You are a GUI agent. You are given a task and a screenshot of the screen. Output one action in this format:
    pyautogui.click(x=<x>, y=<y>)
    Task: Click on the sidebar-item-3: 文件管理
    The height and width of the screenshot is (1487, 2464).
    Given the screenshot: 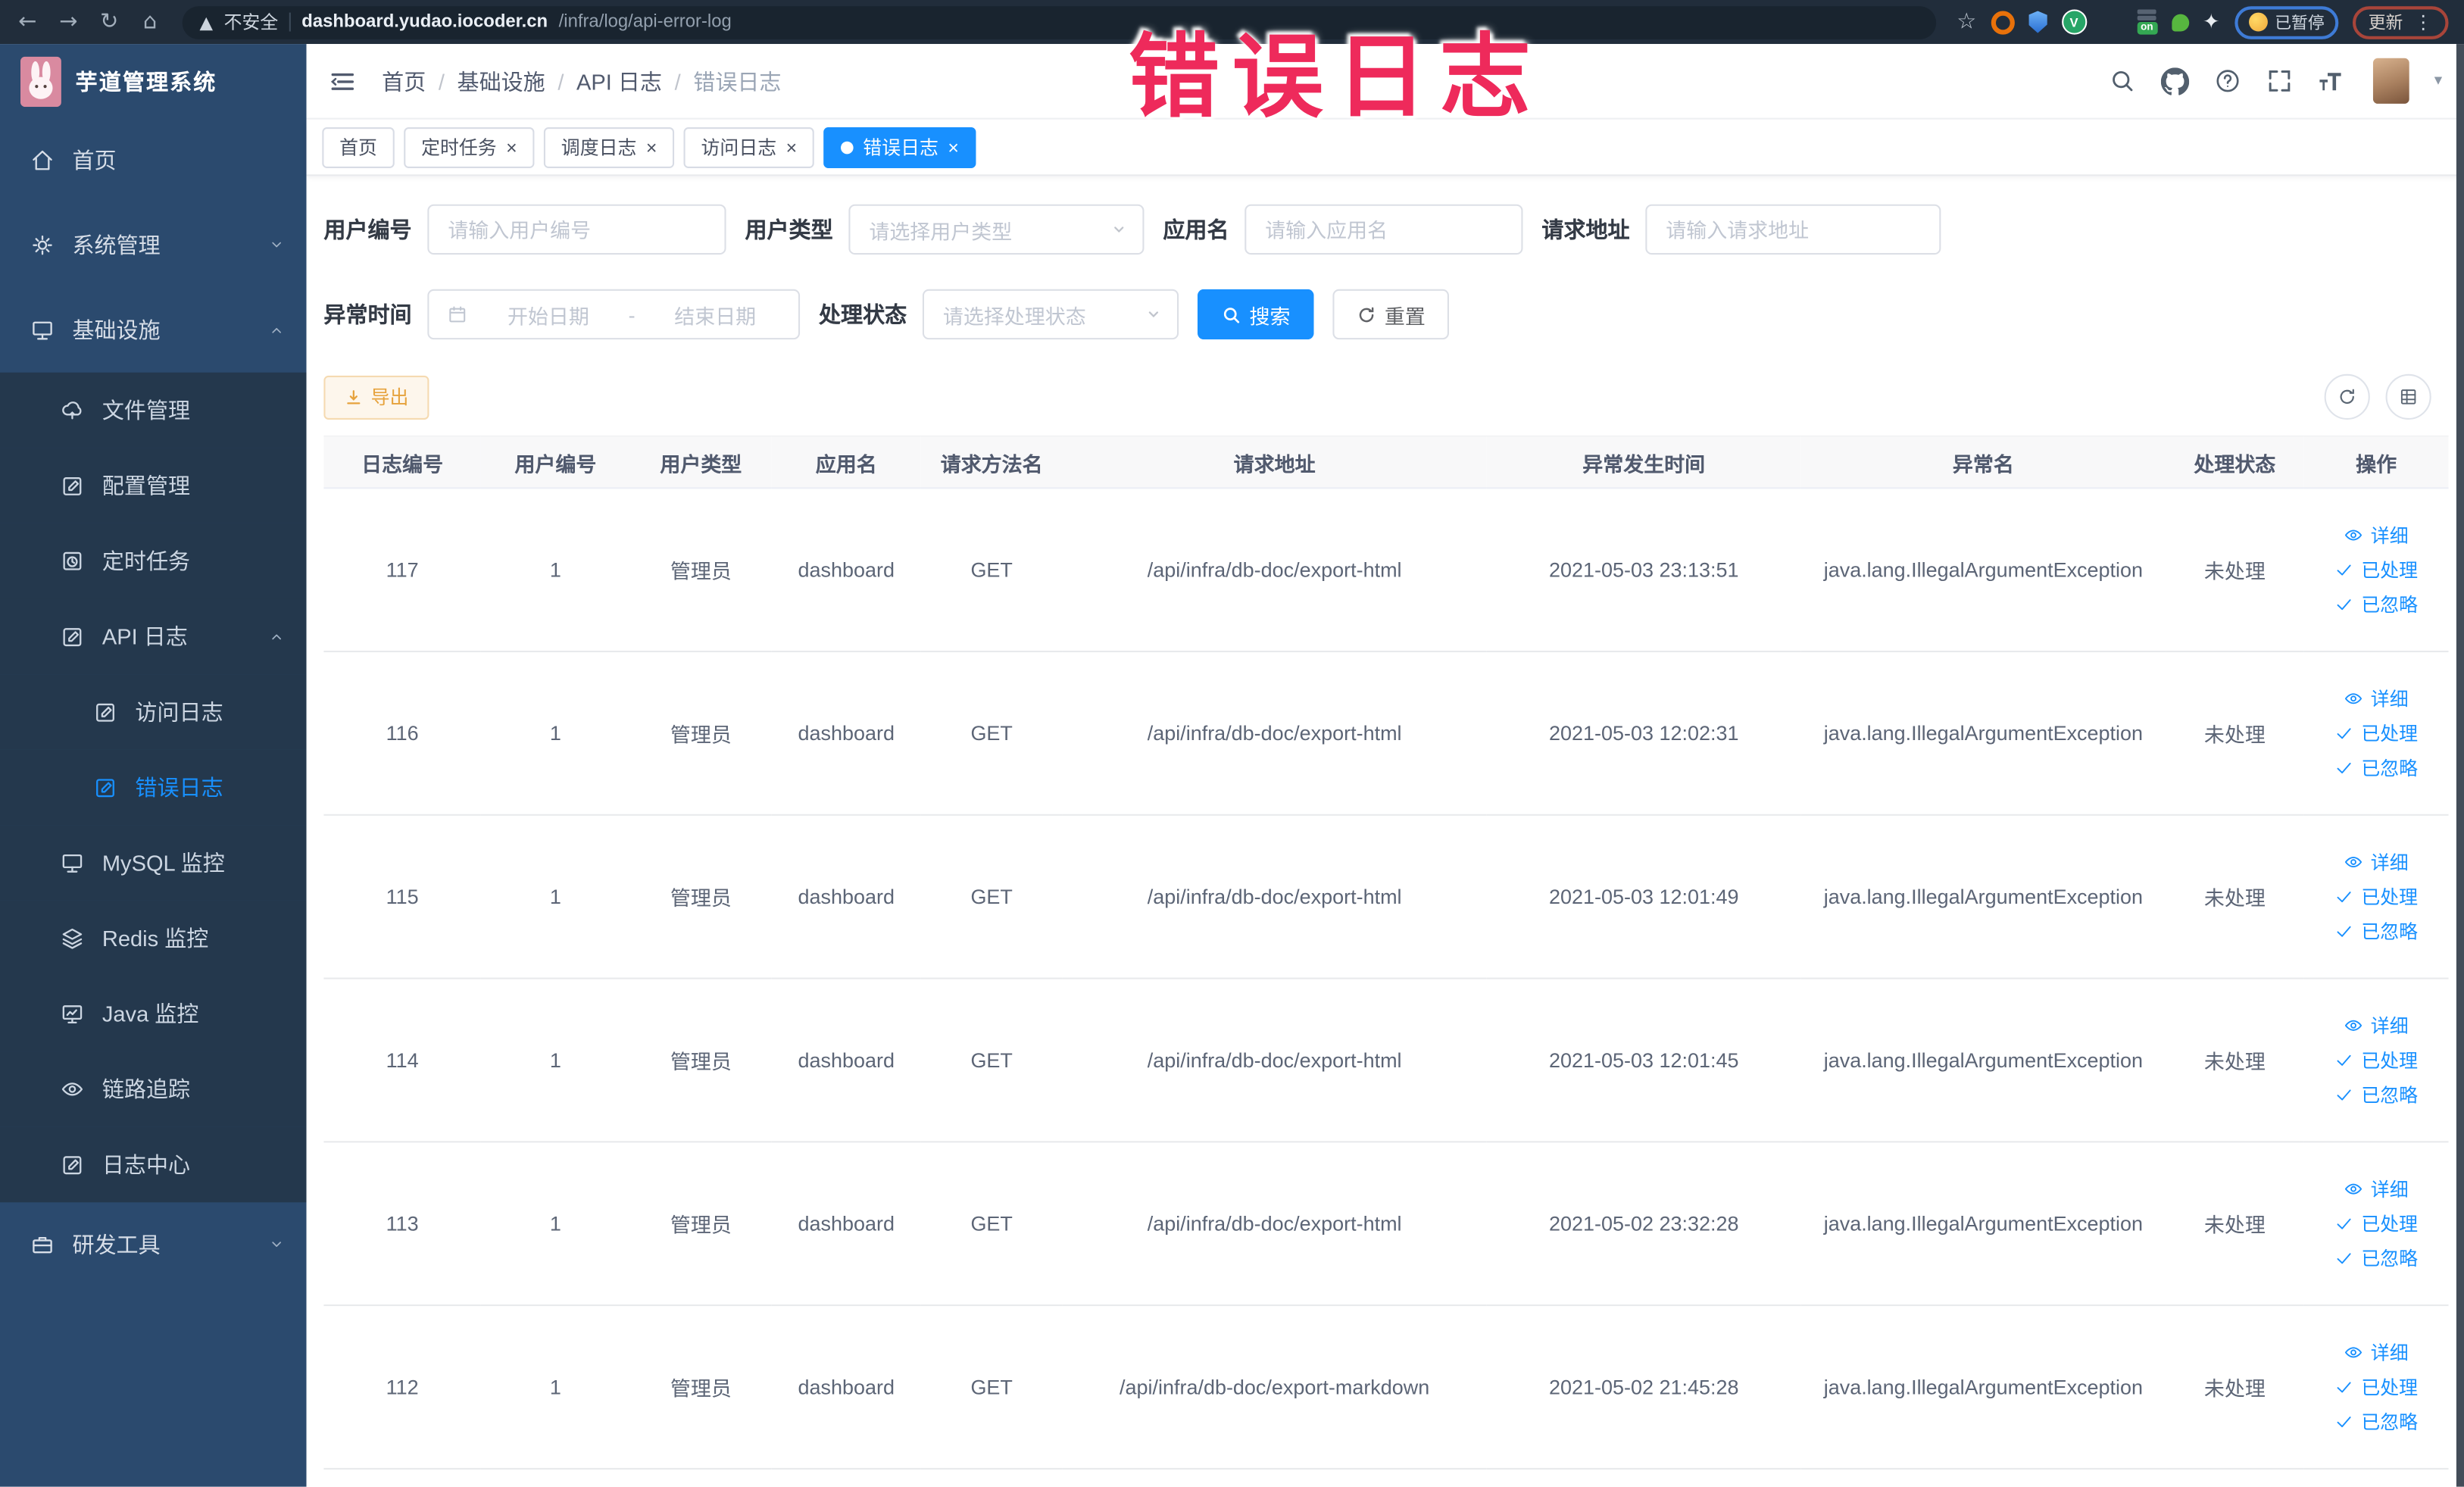 What is the action you would take?
    pyautogui.click(x=153, y=410)
    